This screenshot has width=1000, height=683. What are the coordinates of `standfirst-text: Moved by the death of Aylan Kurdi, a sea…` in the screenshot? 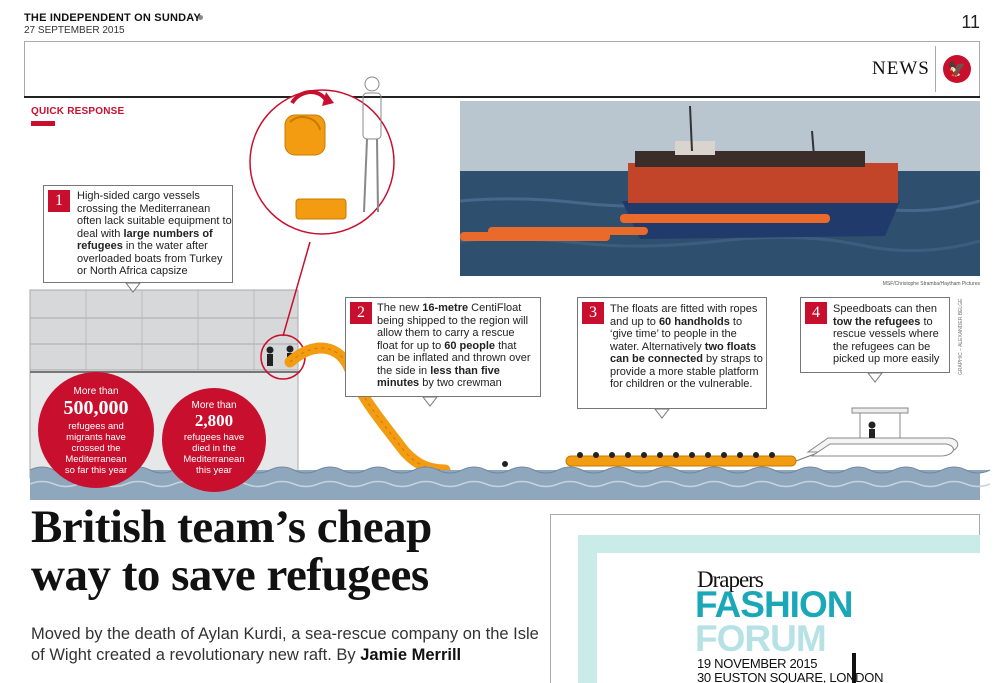 It's located at (285, 644).